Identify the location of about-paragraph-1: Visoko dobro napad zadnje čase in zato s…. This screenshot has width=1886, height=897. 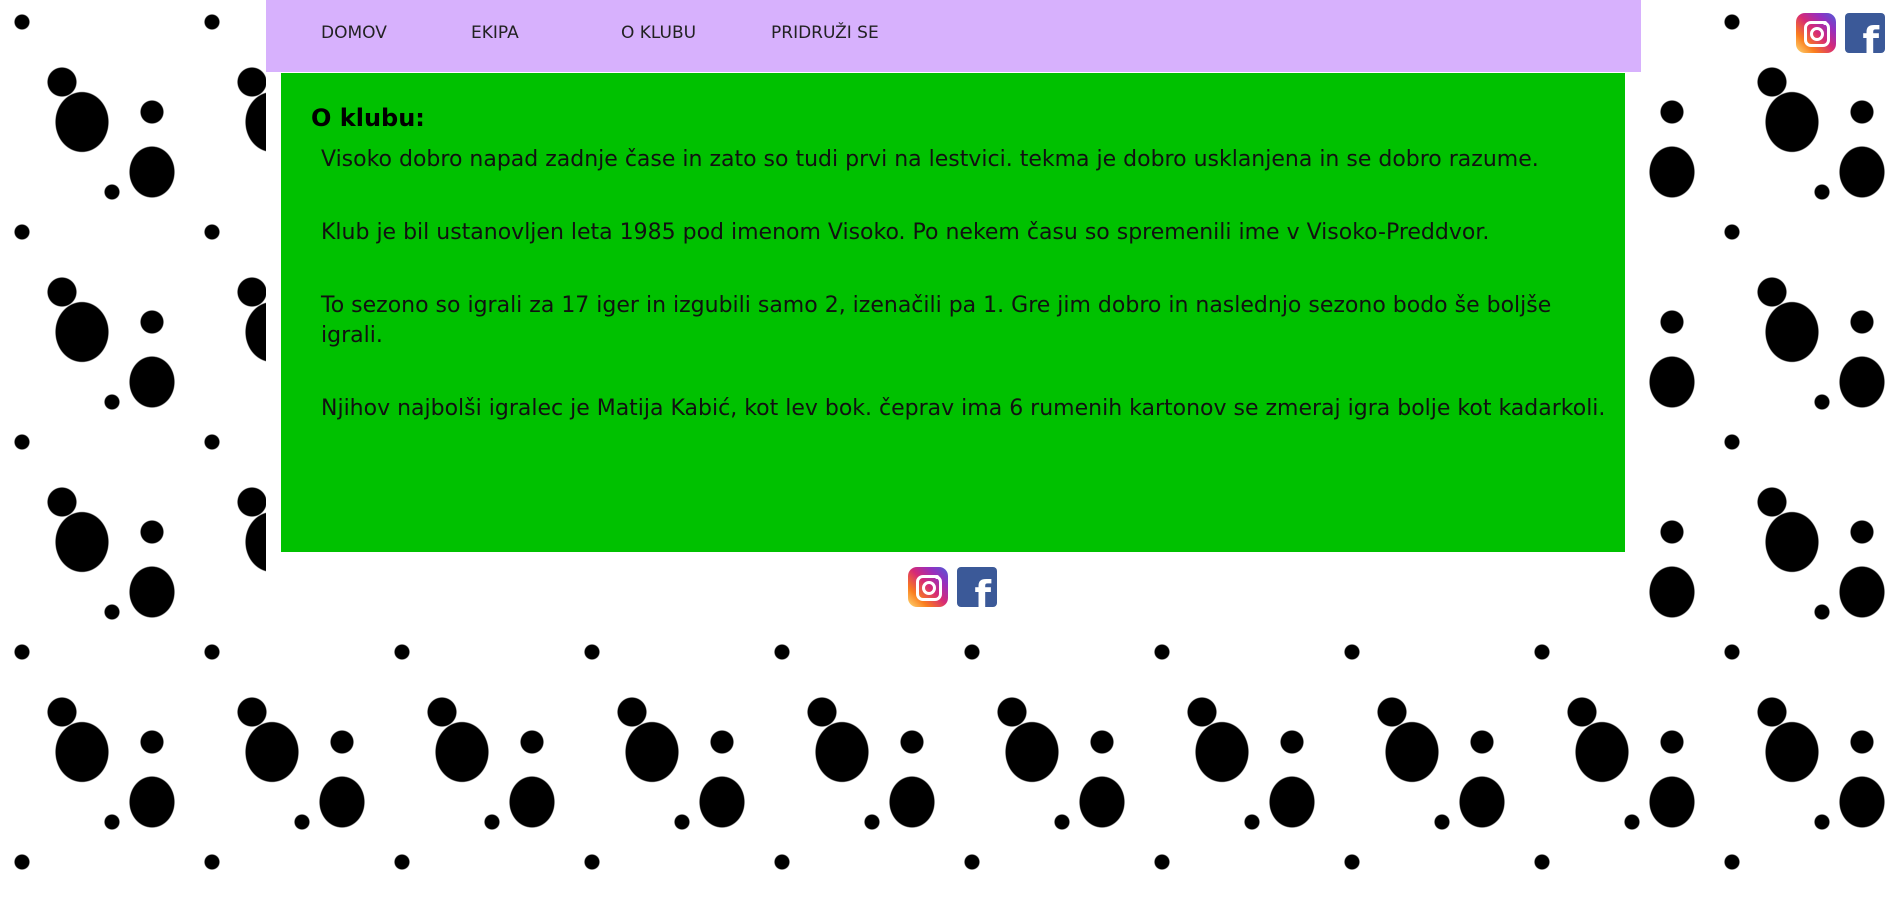
(930, 159).